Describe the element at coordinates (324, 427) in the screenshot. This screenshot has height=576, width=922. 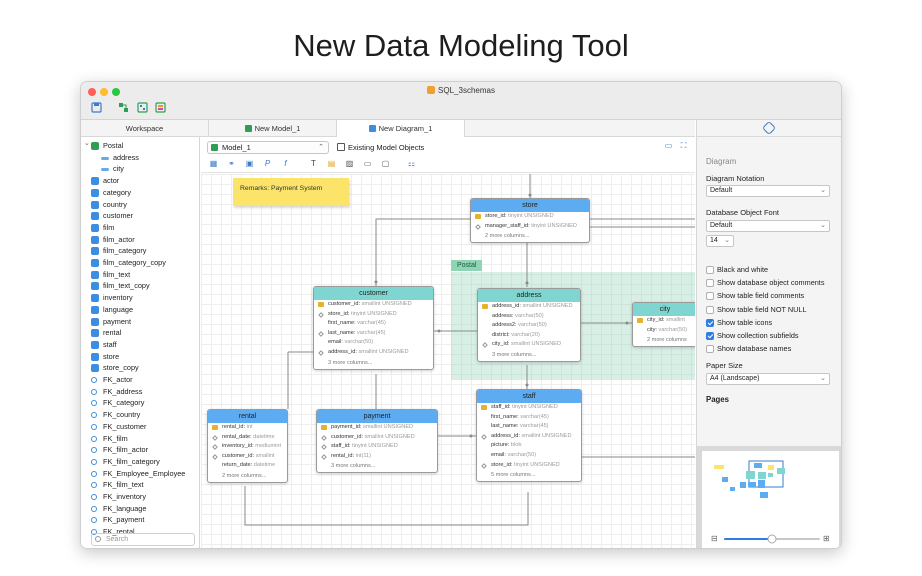
I see `key-icon` at that location.